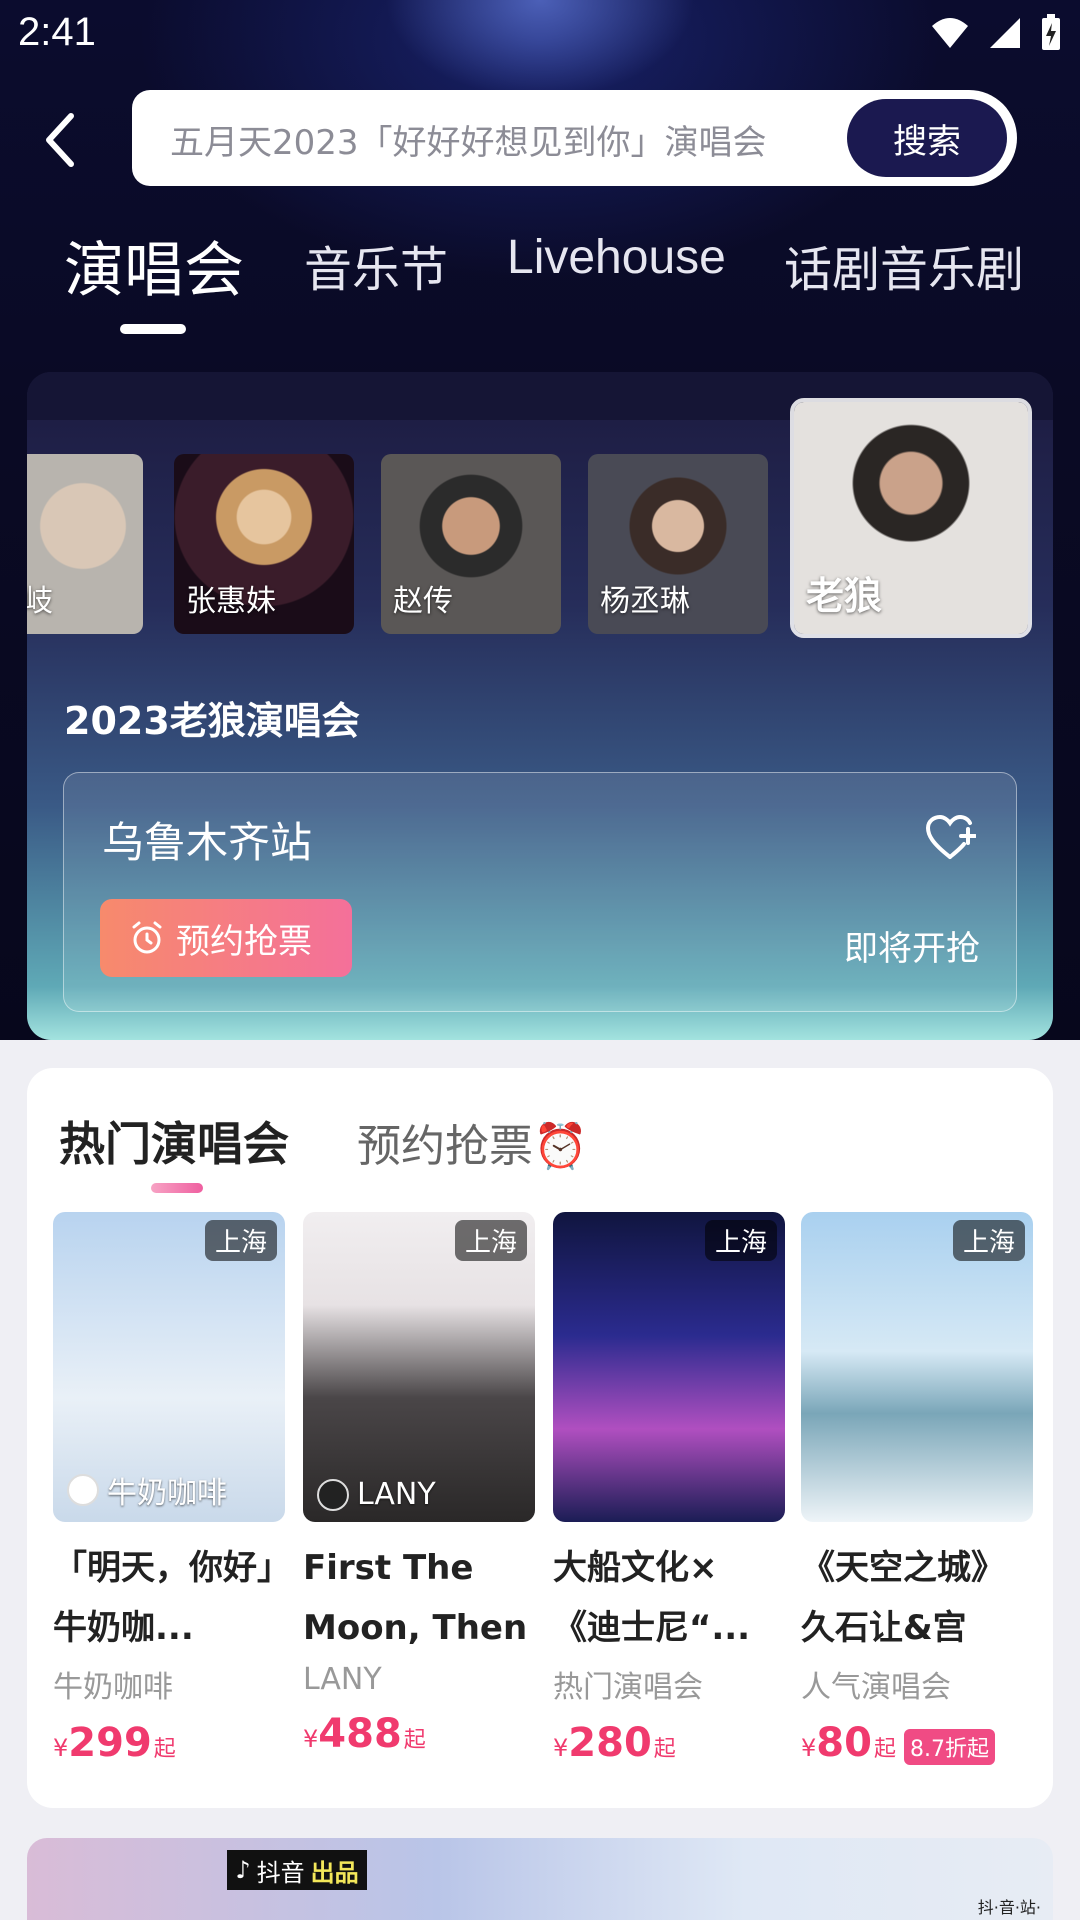 This screenshot has width=1080, height=1920. Describe the element at coordinates (376, 265) in the screenshot. I see `tab-music-festival: 音乐节` at that location.